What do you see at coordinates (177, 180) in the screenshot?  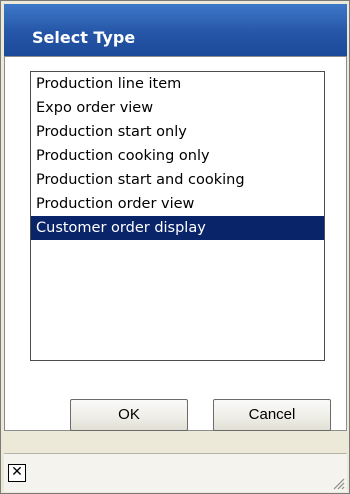 I see `list-item-production-start-and-cooking: Production start and cooking` at bounding box center [177, 180].